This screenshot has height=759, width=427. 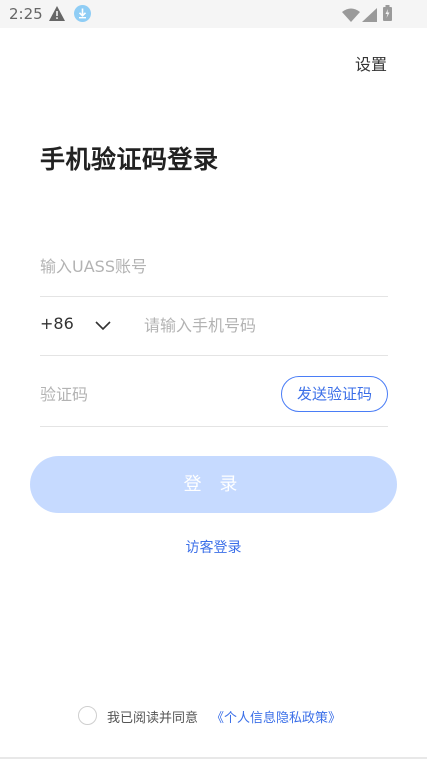 I want to click on guest-login-link: 访客登录, so click(x=213, y=547).